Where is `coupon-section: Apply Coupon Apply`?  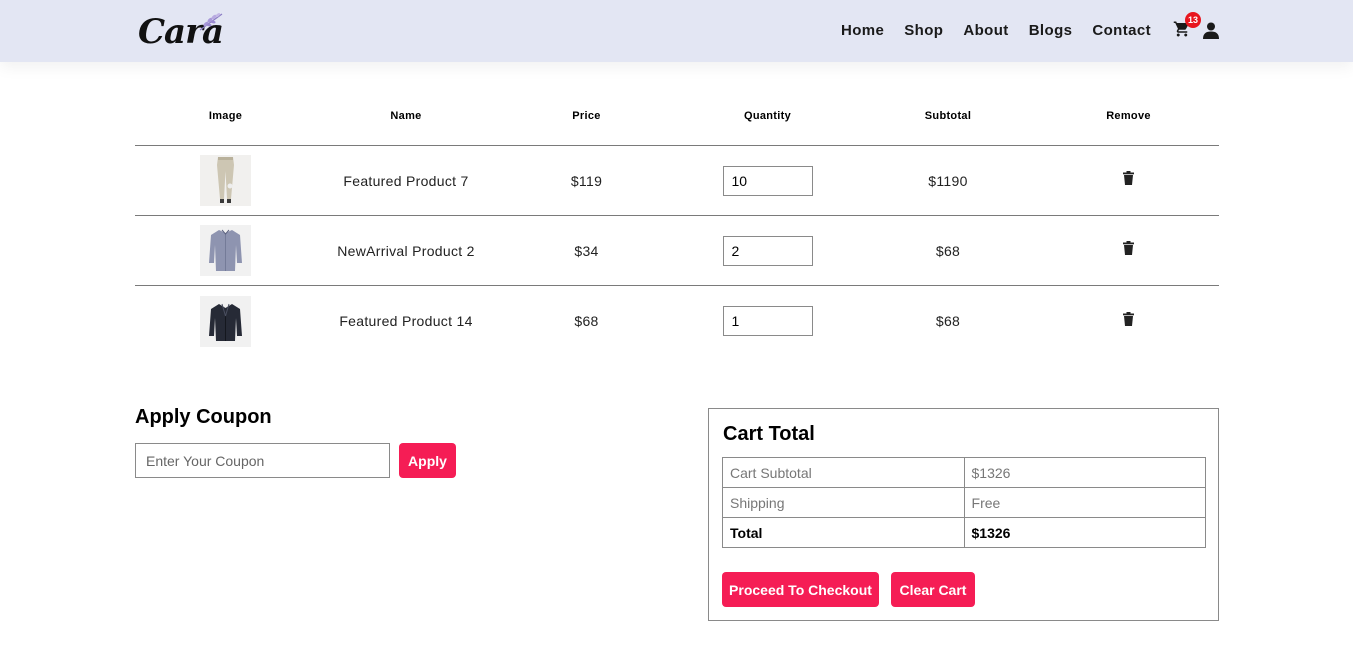
coupon-section: Apply Coupon Apply is located at coordinates (295, 442).